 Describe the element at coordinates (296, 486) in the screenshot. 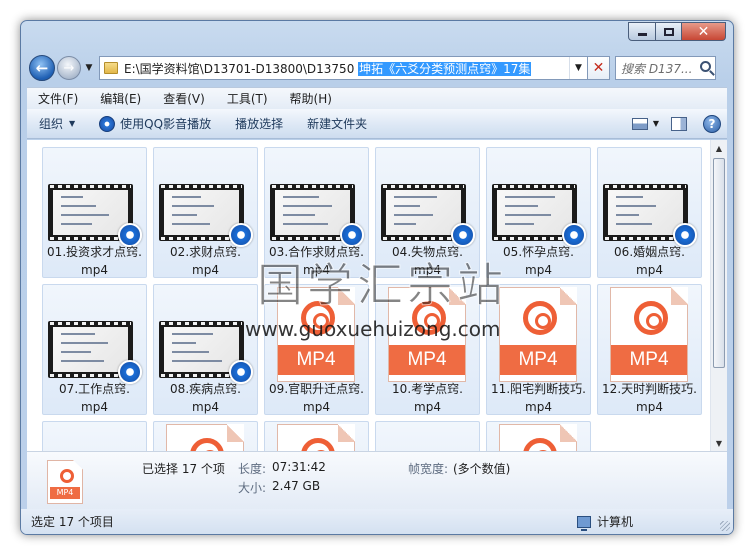

I see `size-value: 2.47 GB` at that location.